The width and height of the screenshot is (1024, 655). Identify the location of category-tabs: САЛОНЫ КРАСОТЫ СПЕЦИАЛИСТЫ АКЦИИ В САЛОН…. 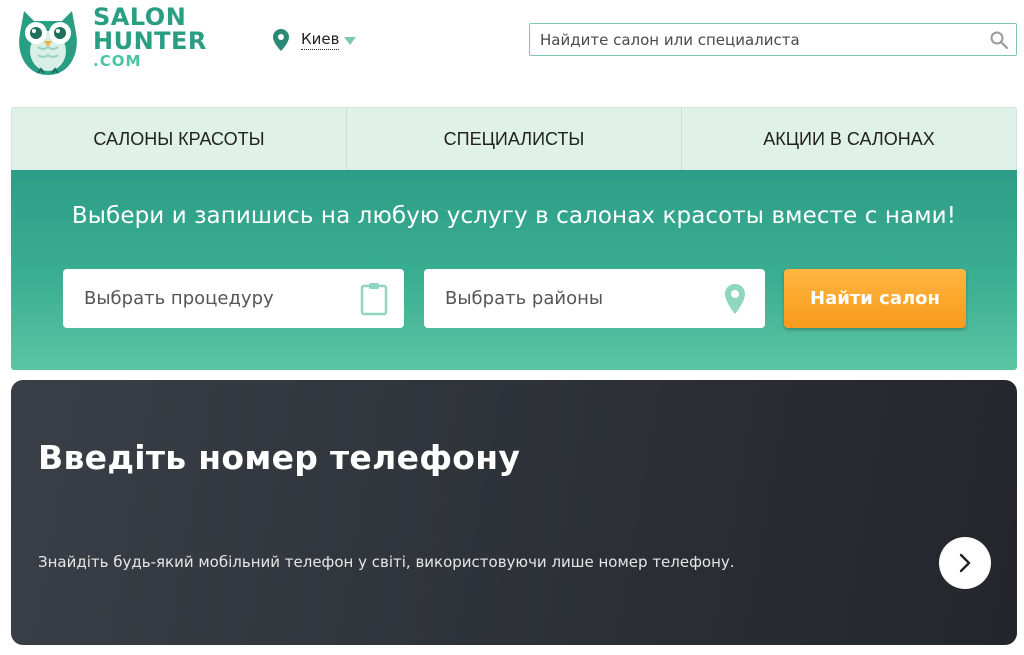
(514, 138).